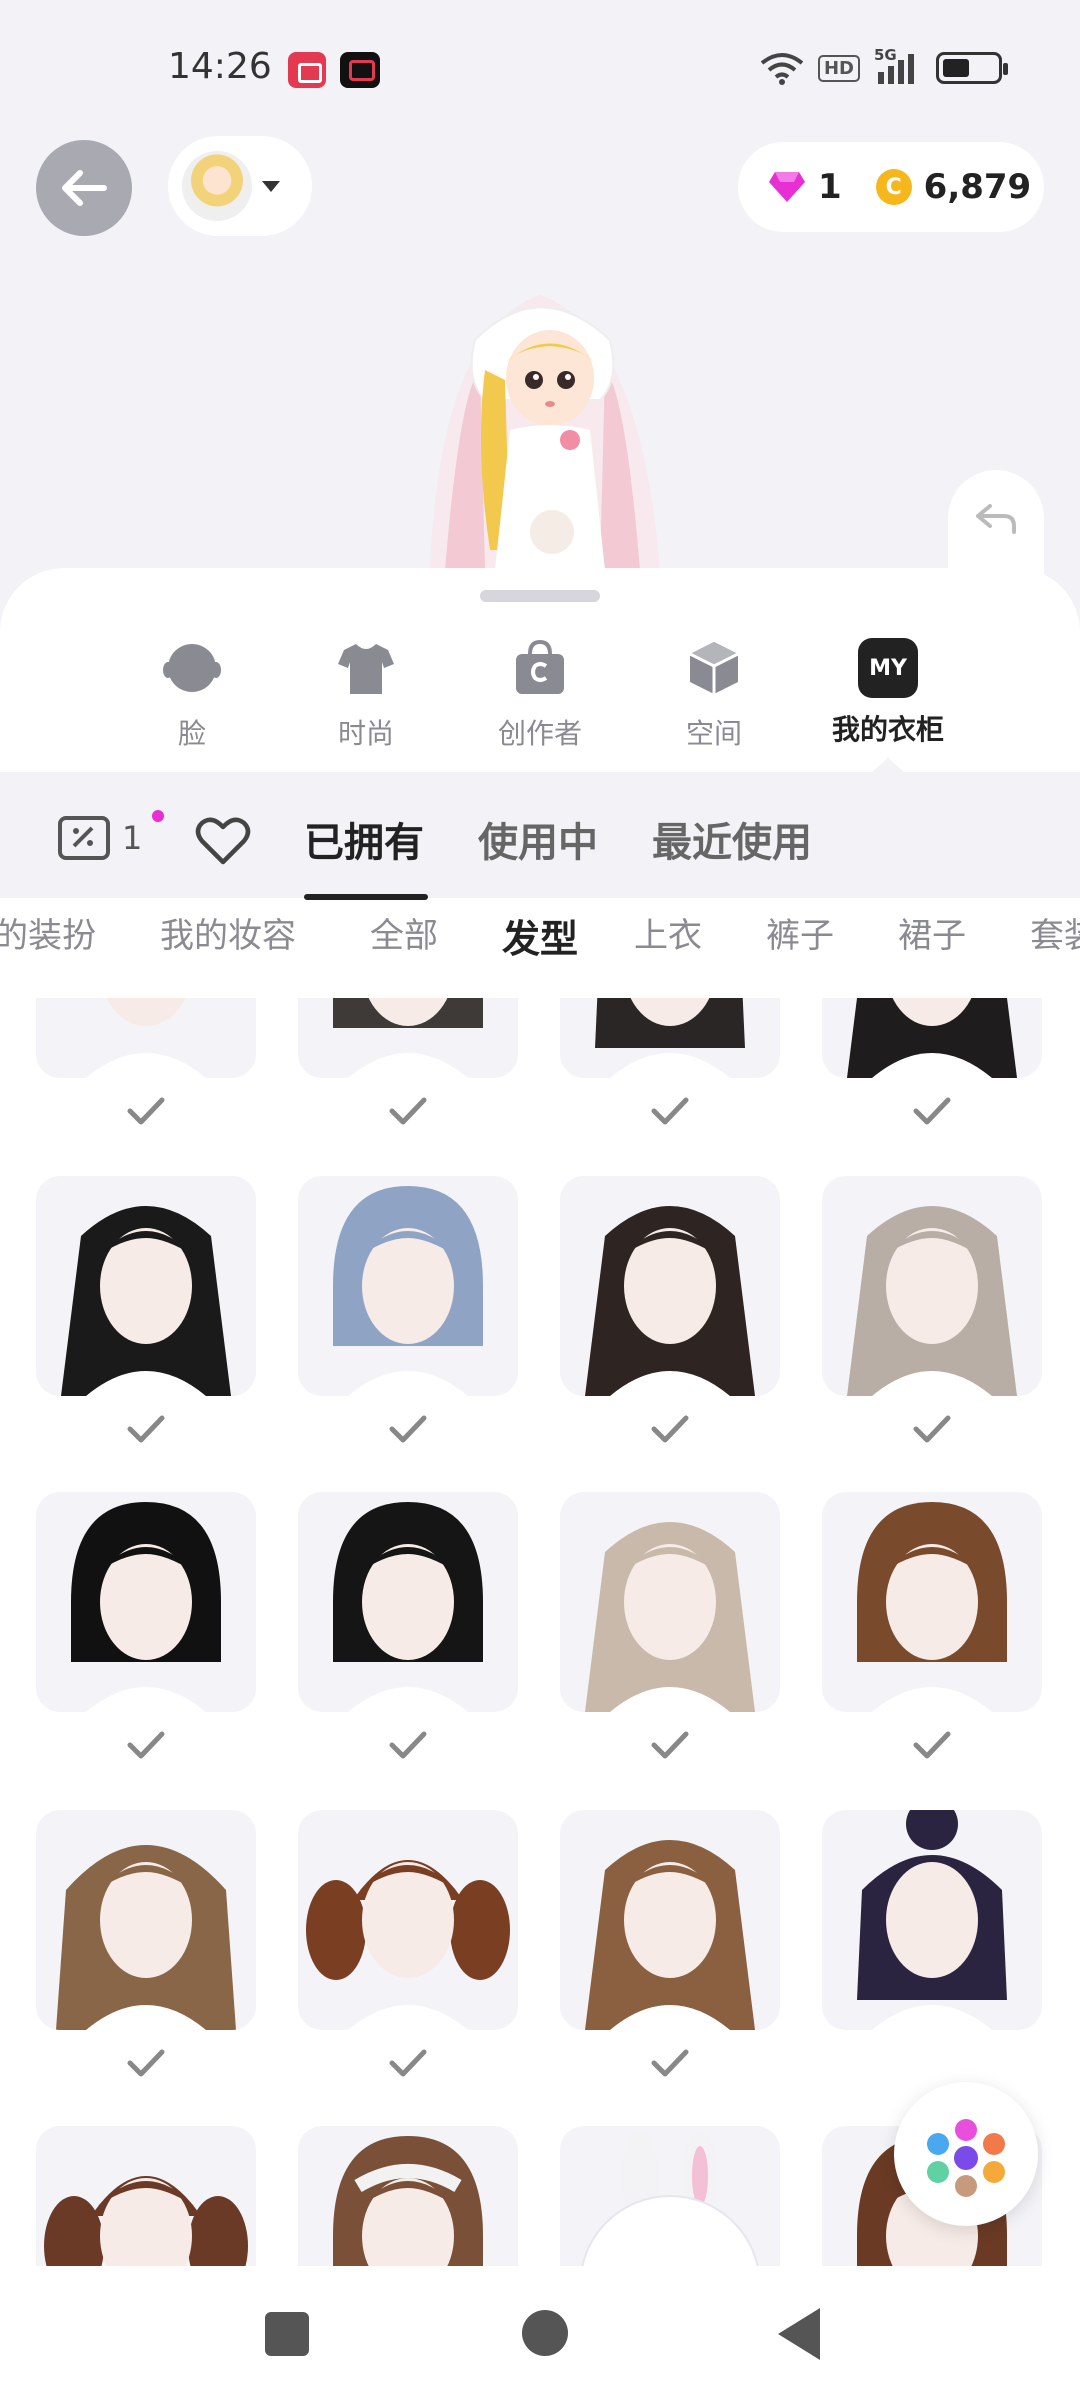 The height and width of the screenshot is (2400, 1080). What do you see at coordinates (538, 839) in the screenshot?
I see `tab-in-use: 使用中` at bounding box center [538, 839].